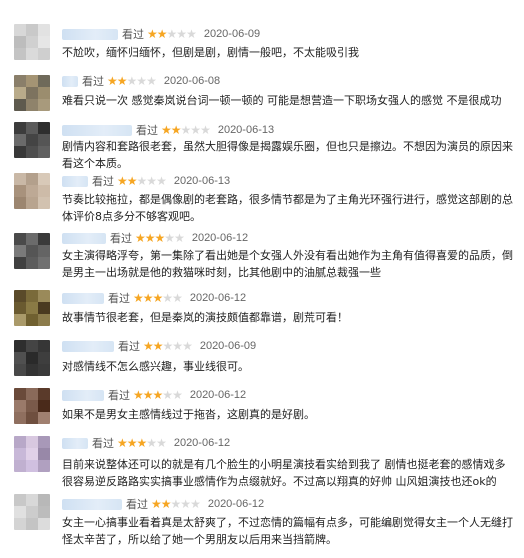 The image size is (524, 558). I want to click on review-meta: 看过 ★ ★ ★ ★ ★ 2020-06-13, so click(146, 181).